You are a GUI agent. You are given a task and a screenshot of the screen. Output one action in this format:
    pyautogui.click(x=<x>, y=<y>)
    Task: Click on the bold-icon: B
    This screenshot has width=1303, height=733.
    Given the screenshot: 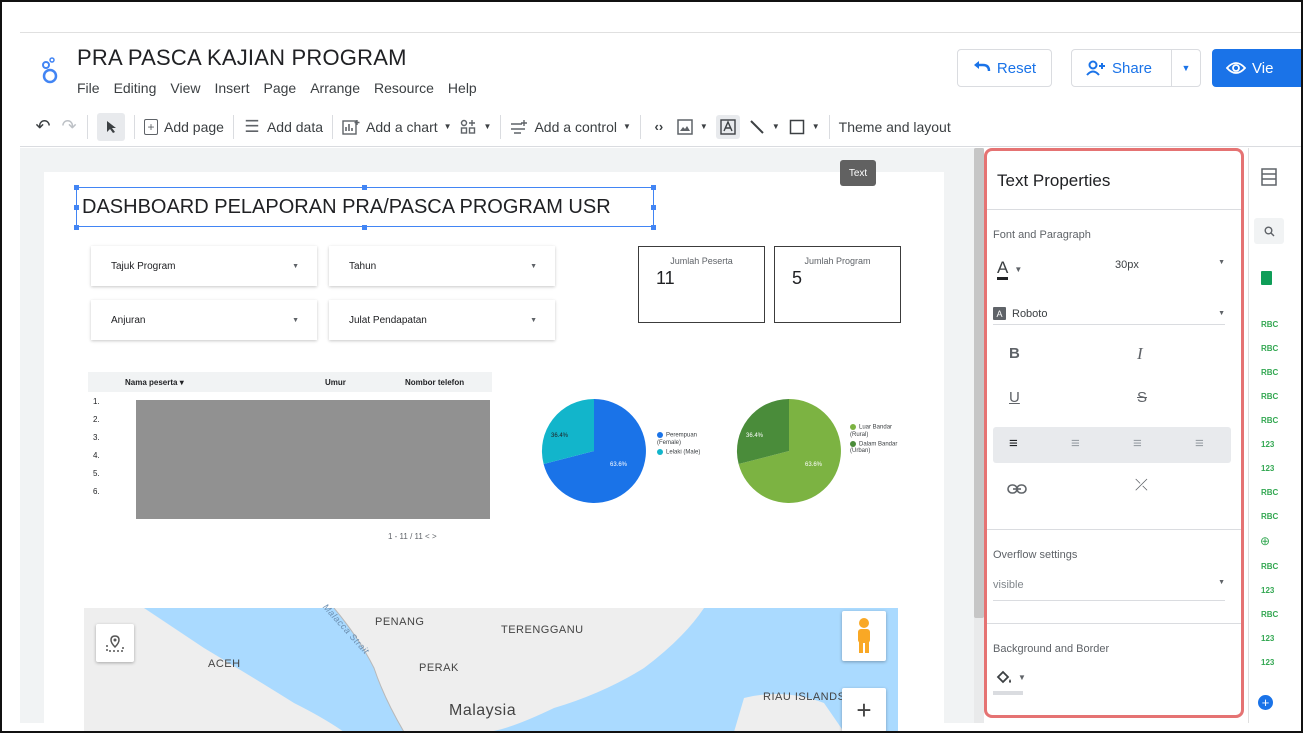 What is the action you would take?
    pyautogui.click(x=1014, y=353)
    